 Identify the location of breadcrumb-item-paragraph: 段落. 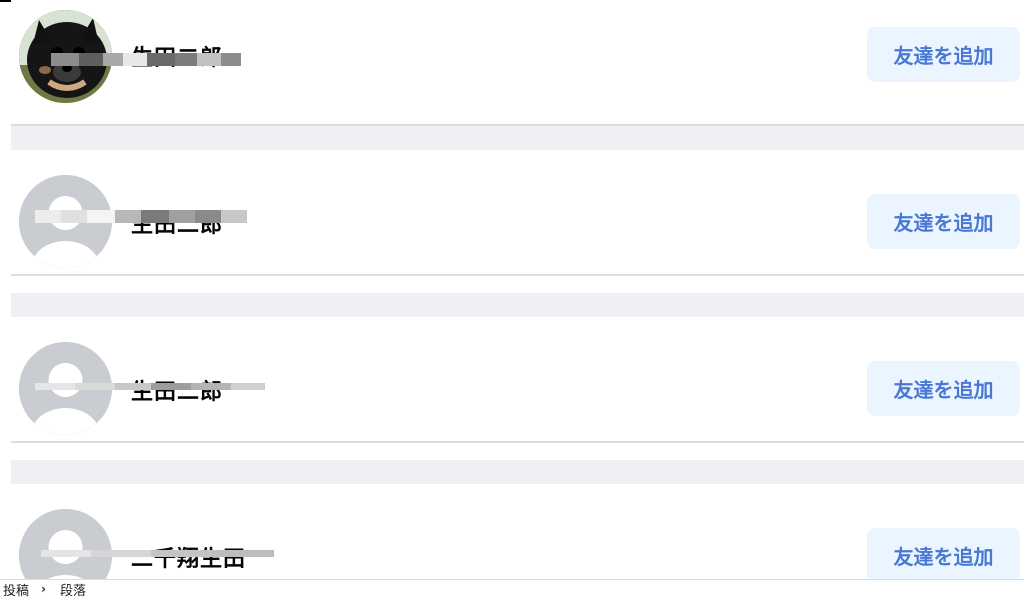
(73, 589).